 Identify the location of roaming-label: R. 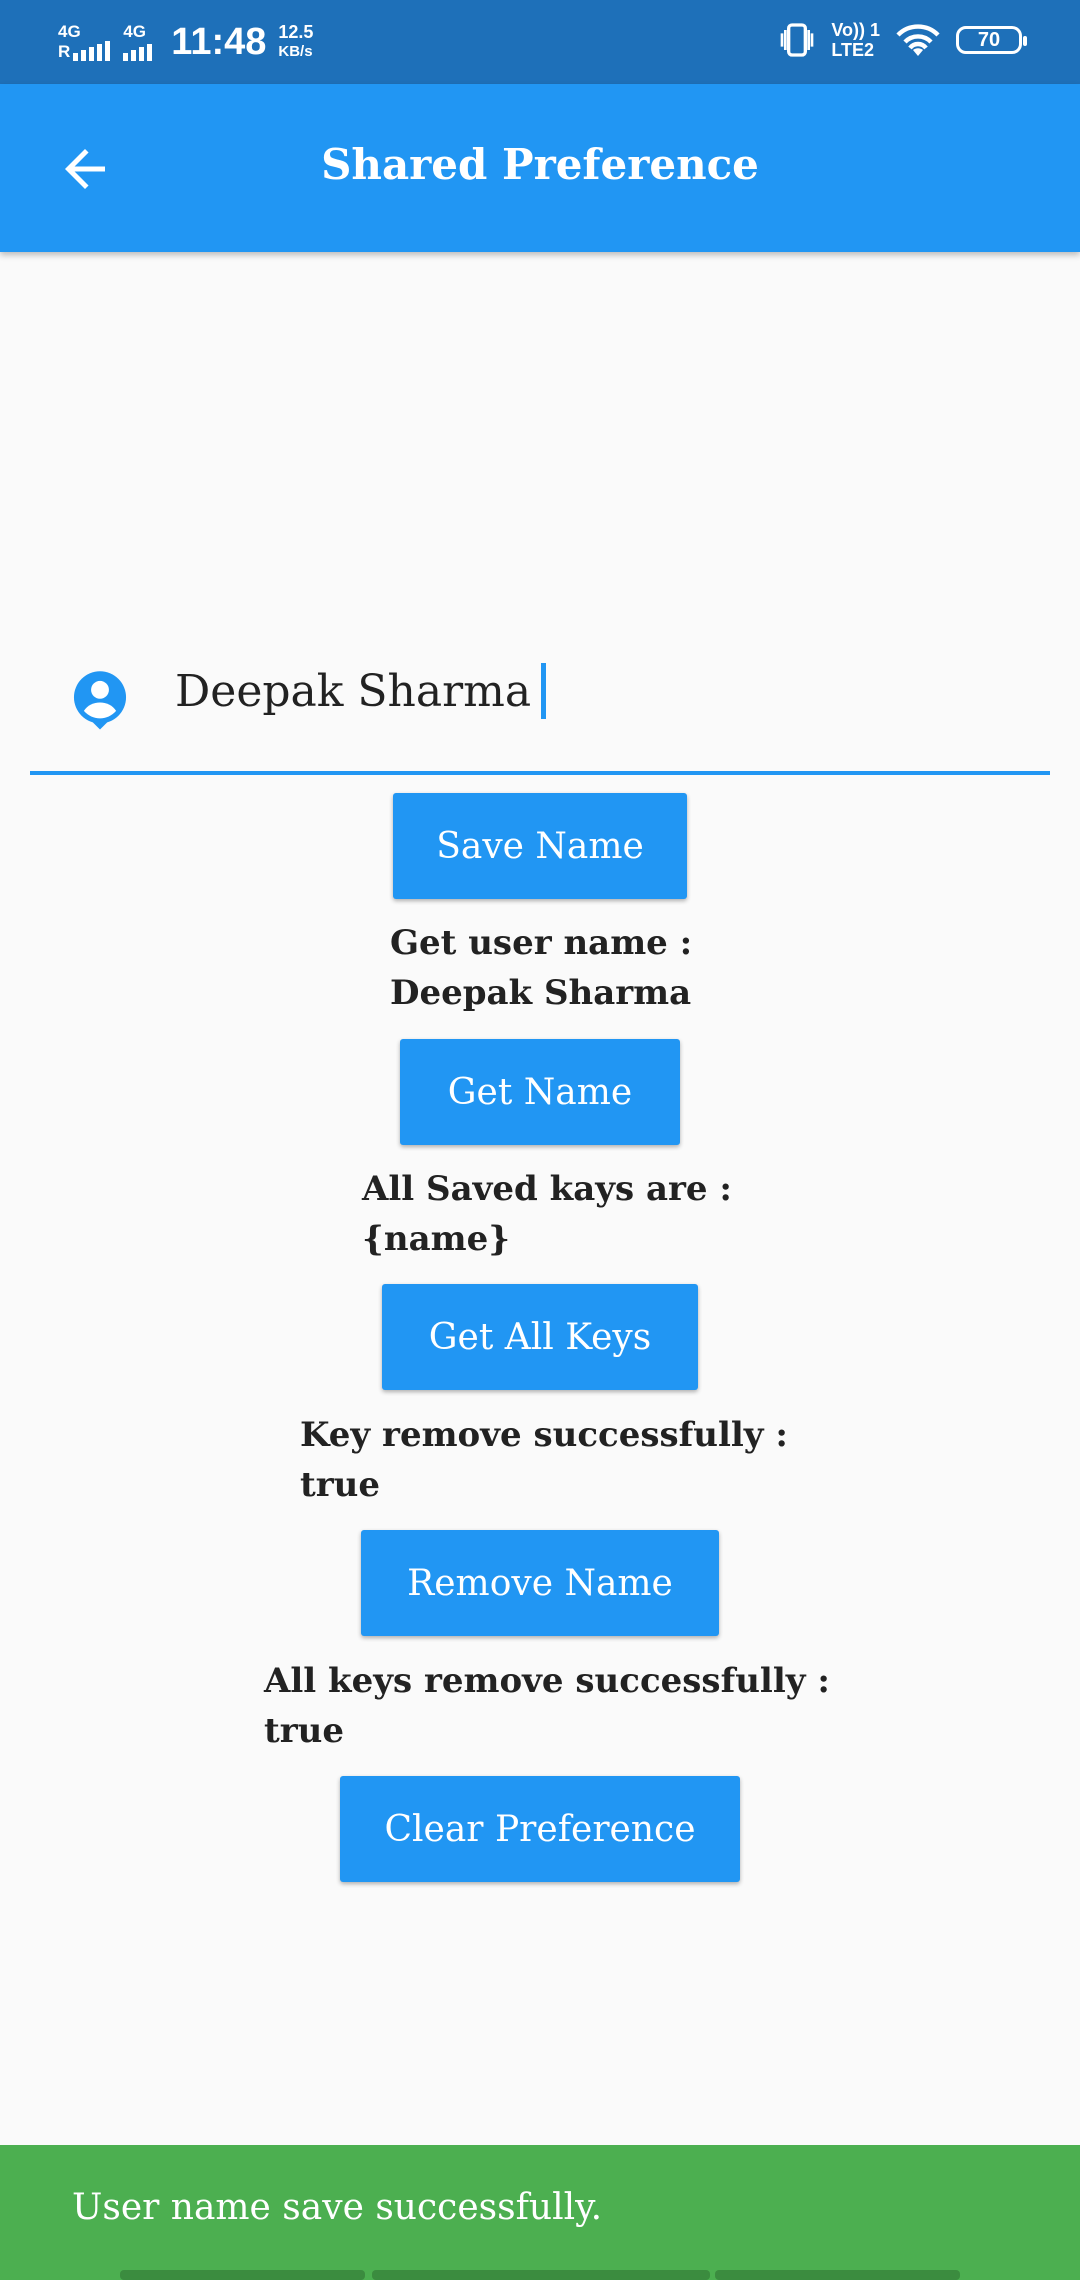
(64, 51).